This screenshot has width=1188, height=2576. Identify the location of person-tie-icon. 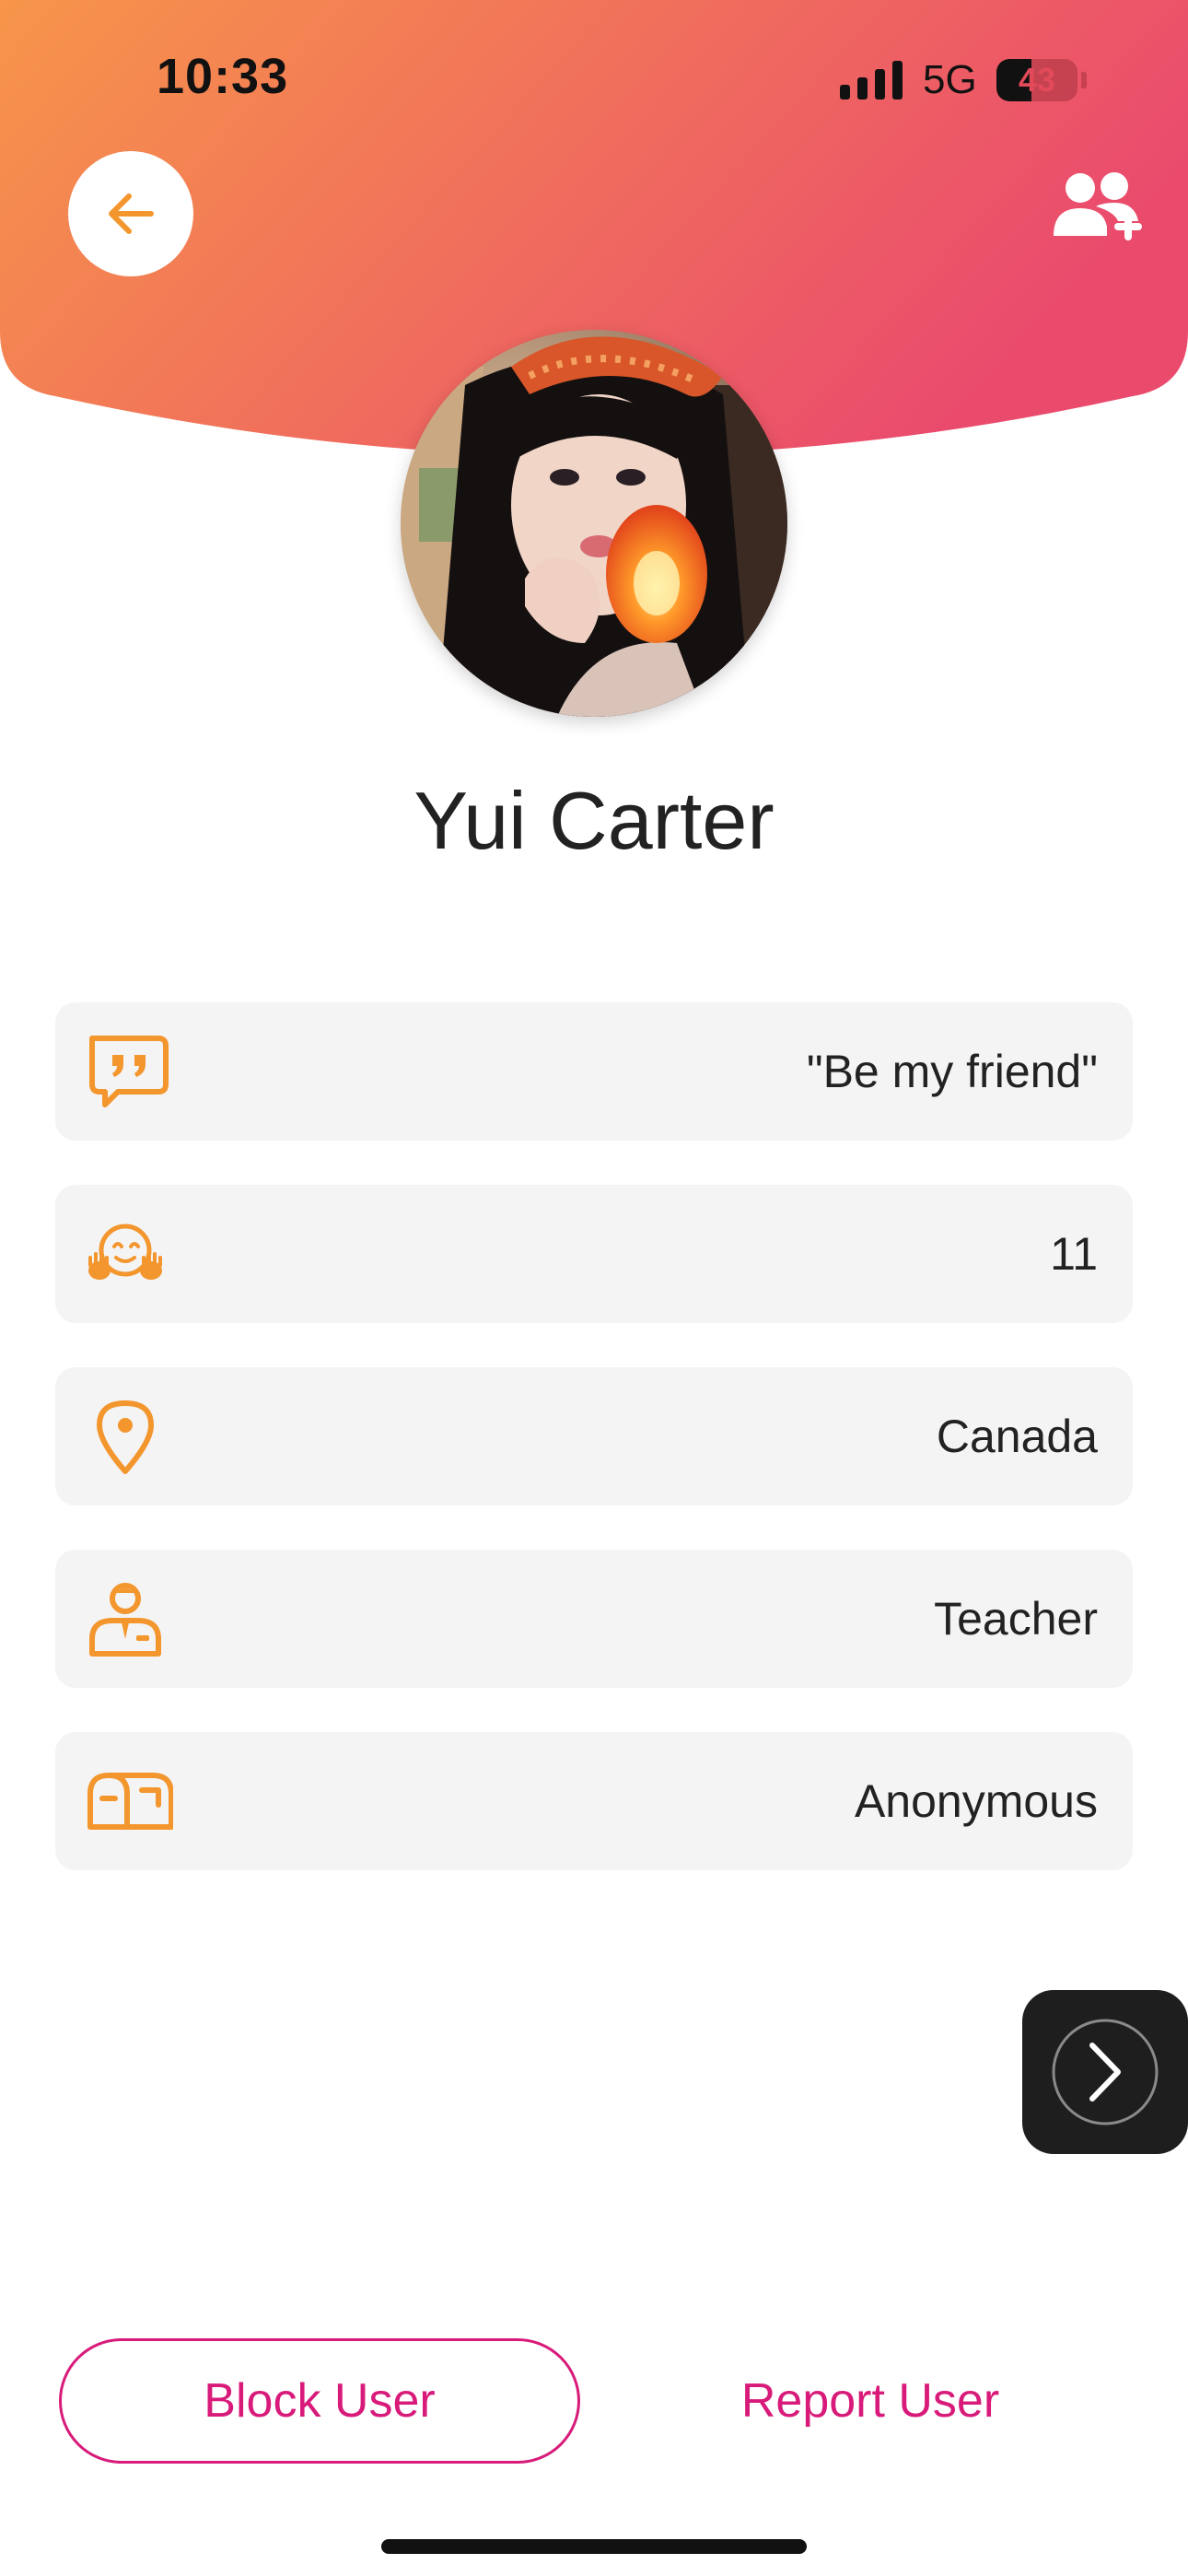
(125, 1620).